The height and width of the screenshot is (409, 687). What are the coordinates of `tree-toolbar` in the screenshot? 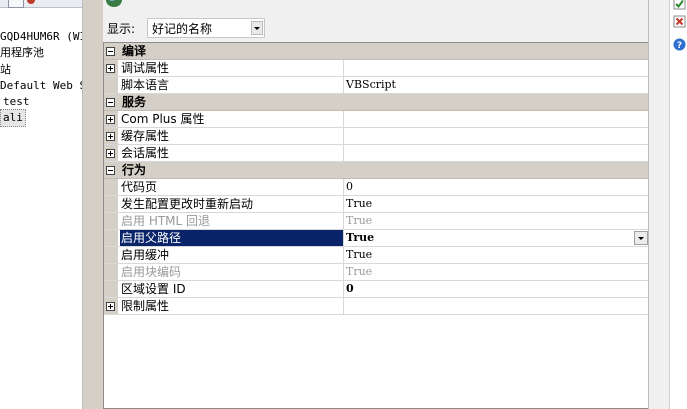 It's located at (41, 4).